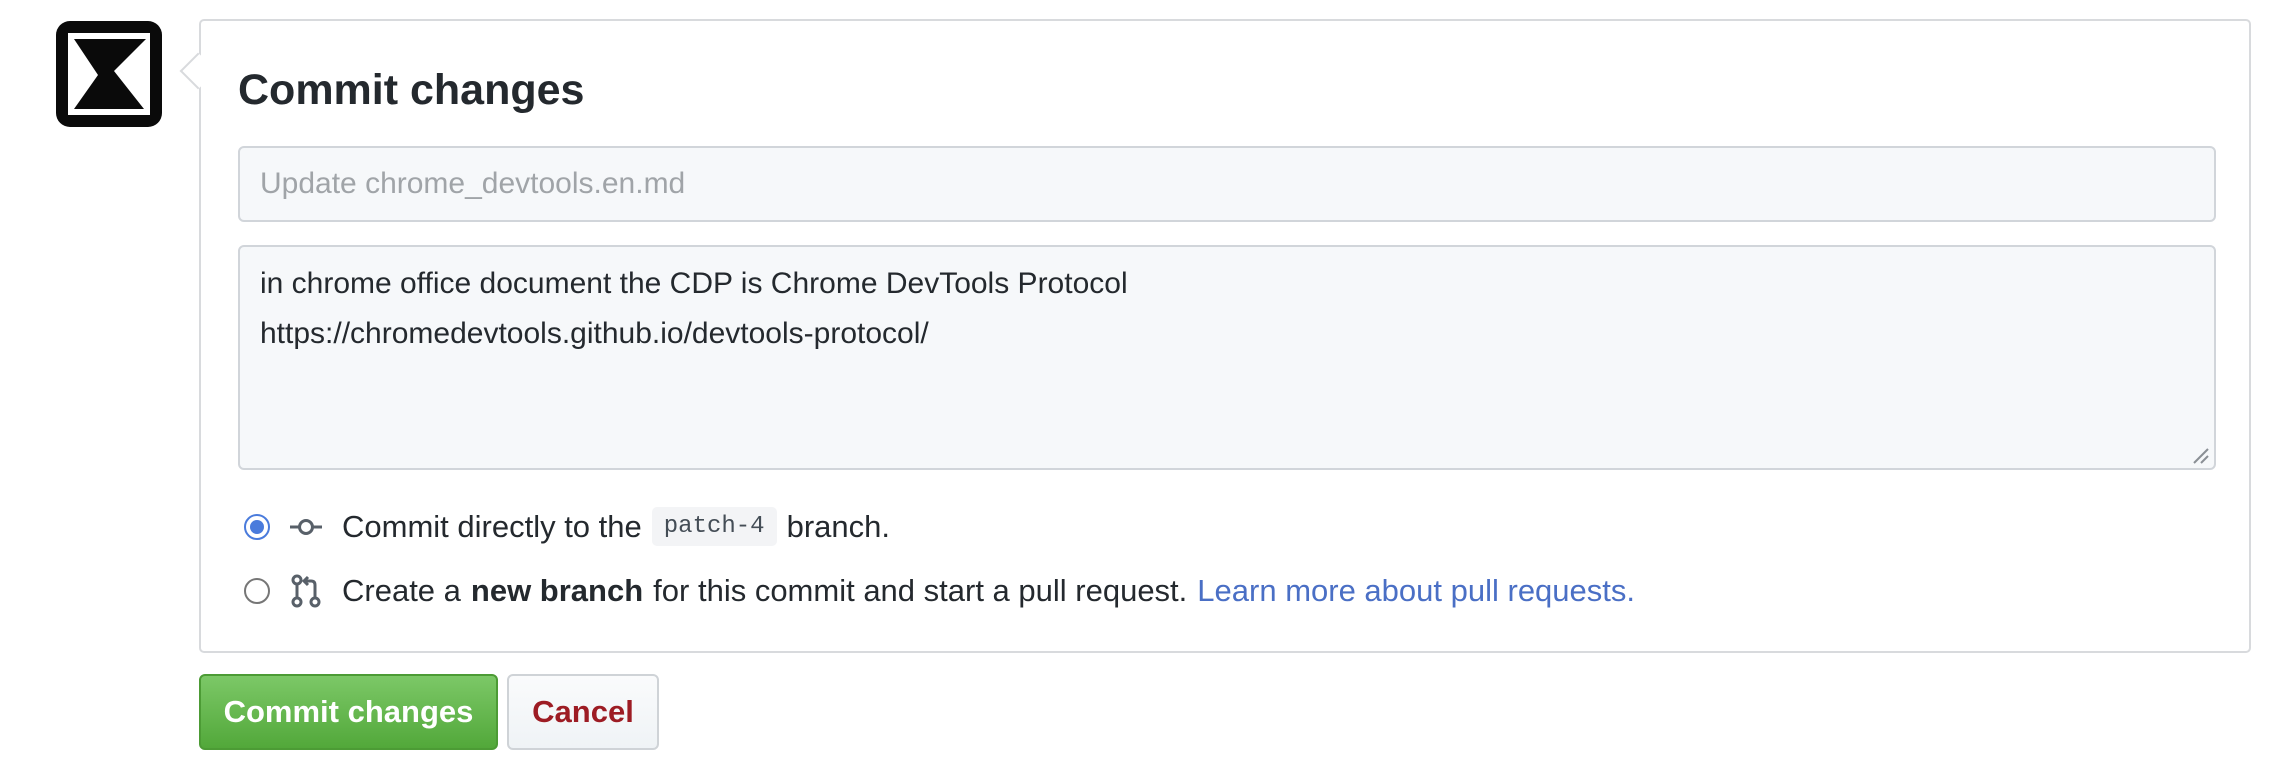 Image resolution: width=2275 pixels, height=784 pixels. Describe the element at coordinates (714, 526) in the screenshot. I see `branch-name: patch-4` at that location.